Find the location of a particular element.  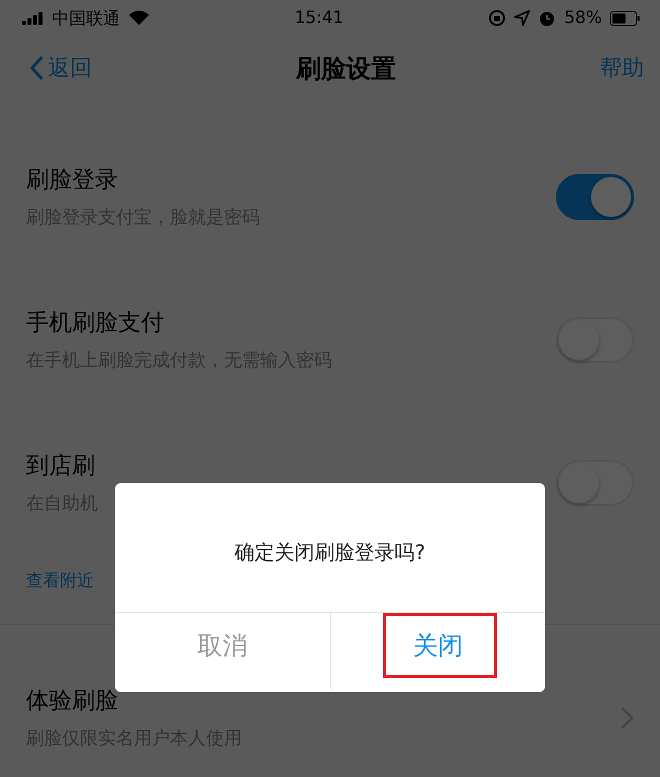

battery-percent: 58% is located at coordinates (583, 18).